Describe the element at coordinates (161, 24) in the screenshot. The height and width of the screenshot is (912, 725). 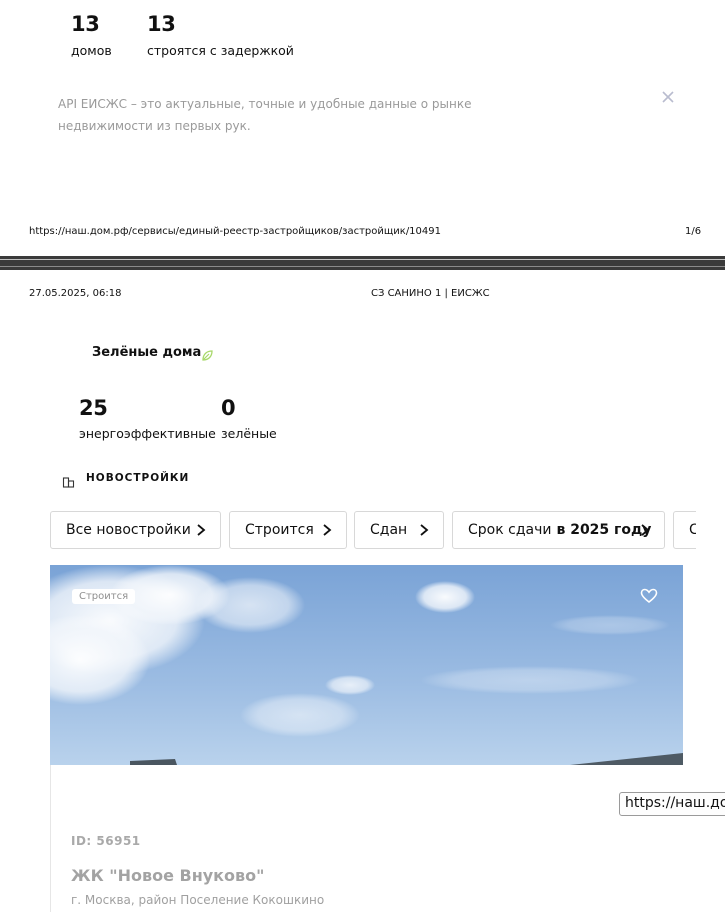
I see `stat-delayed-value: 13` at that location.